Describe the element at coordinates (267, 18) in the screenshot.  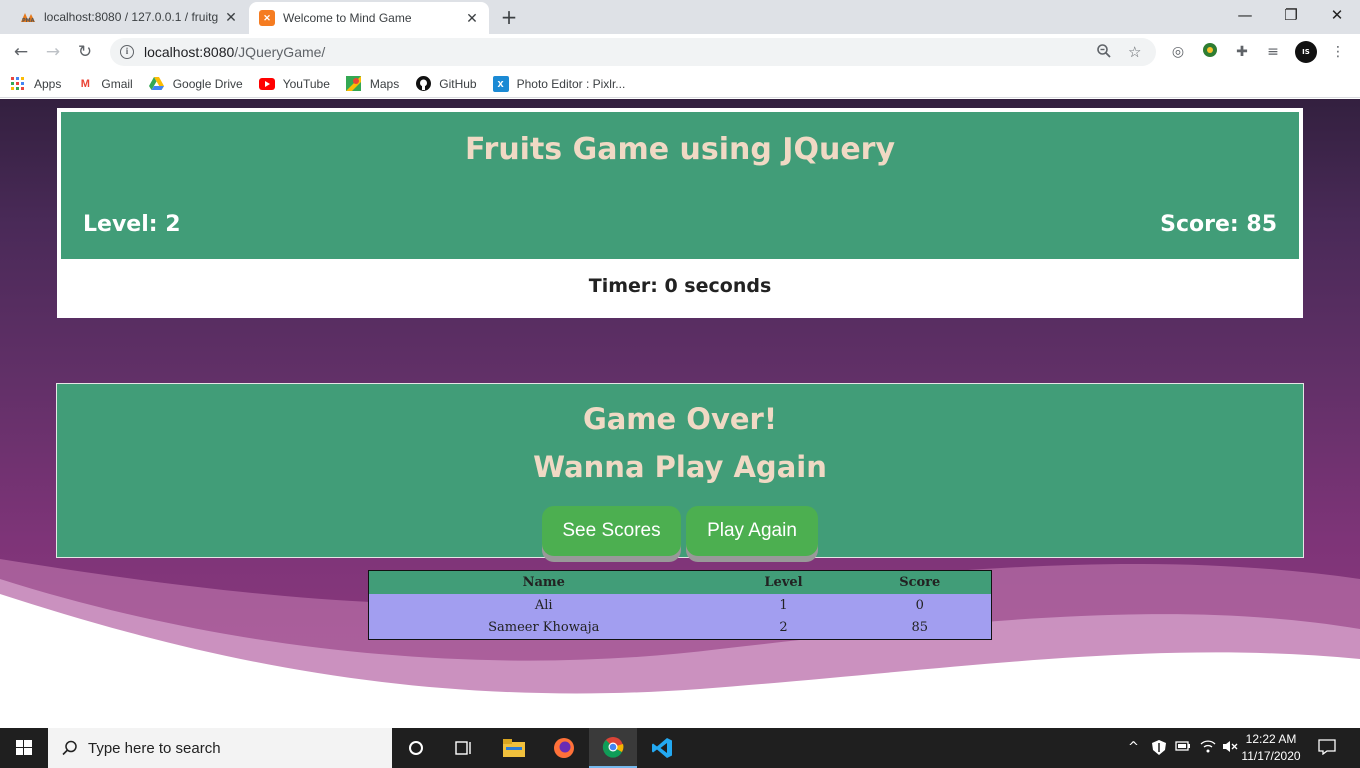
I see `xampp-icon: ✕` at that location.